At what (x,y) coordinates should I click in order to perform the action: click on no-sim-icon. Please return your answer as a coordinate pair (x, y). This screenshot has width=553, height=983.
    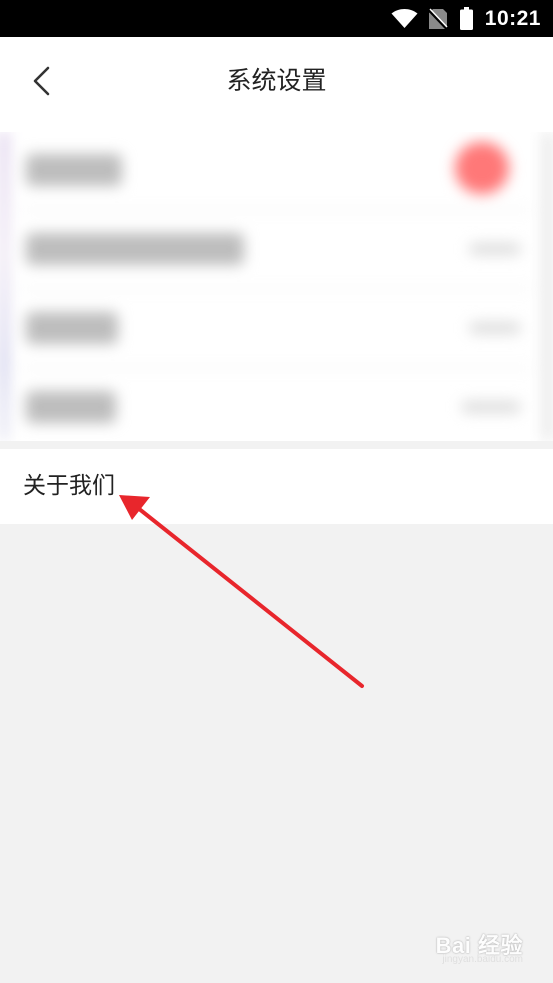
    Looking at the image, I should click on (437, 18).